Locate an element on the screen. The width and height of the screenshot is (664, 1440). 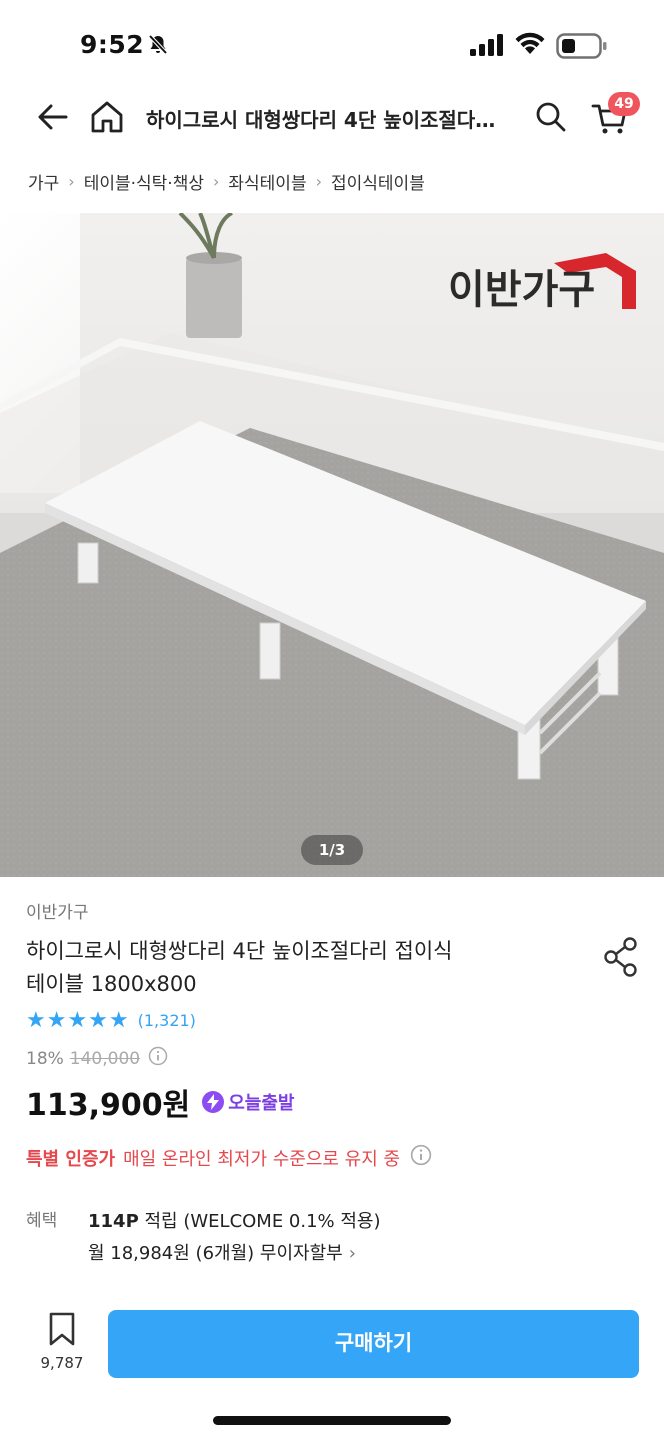
today-delivery-label: 오늘출발 is located at coordinates (261, 1103).